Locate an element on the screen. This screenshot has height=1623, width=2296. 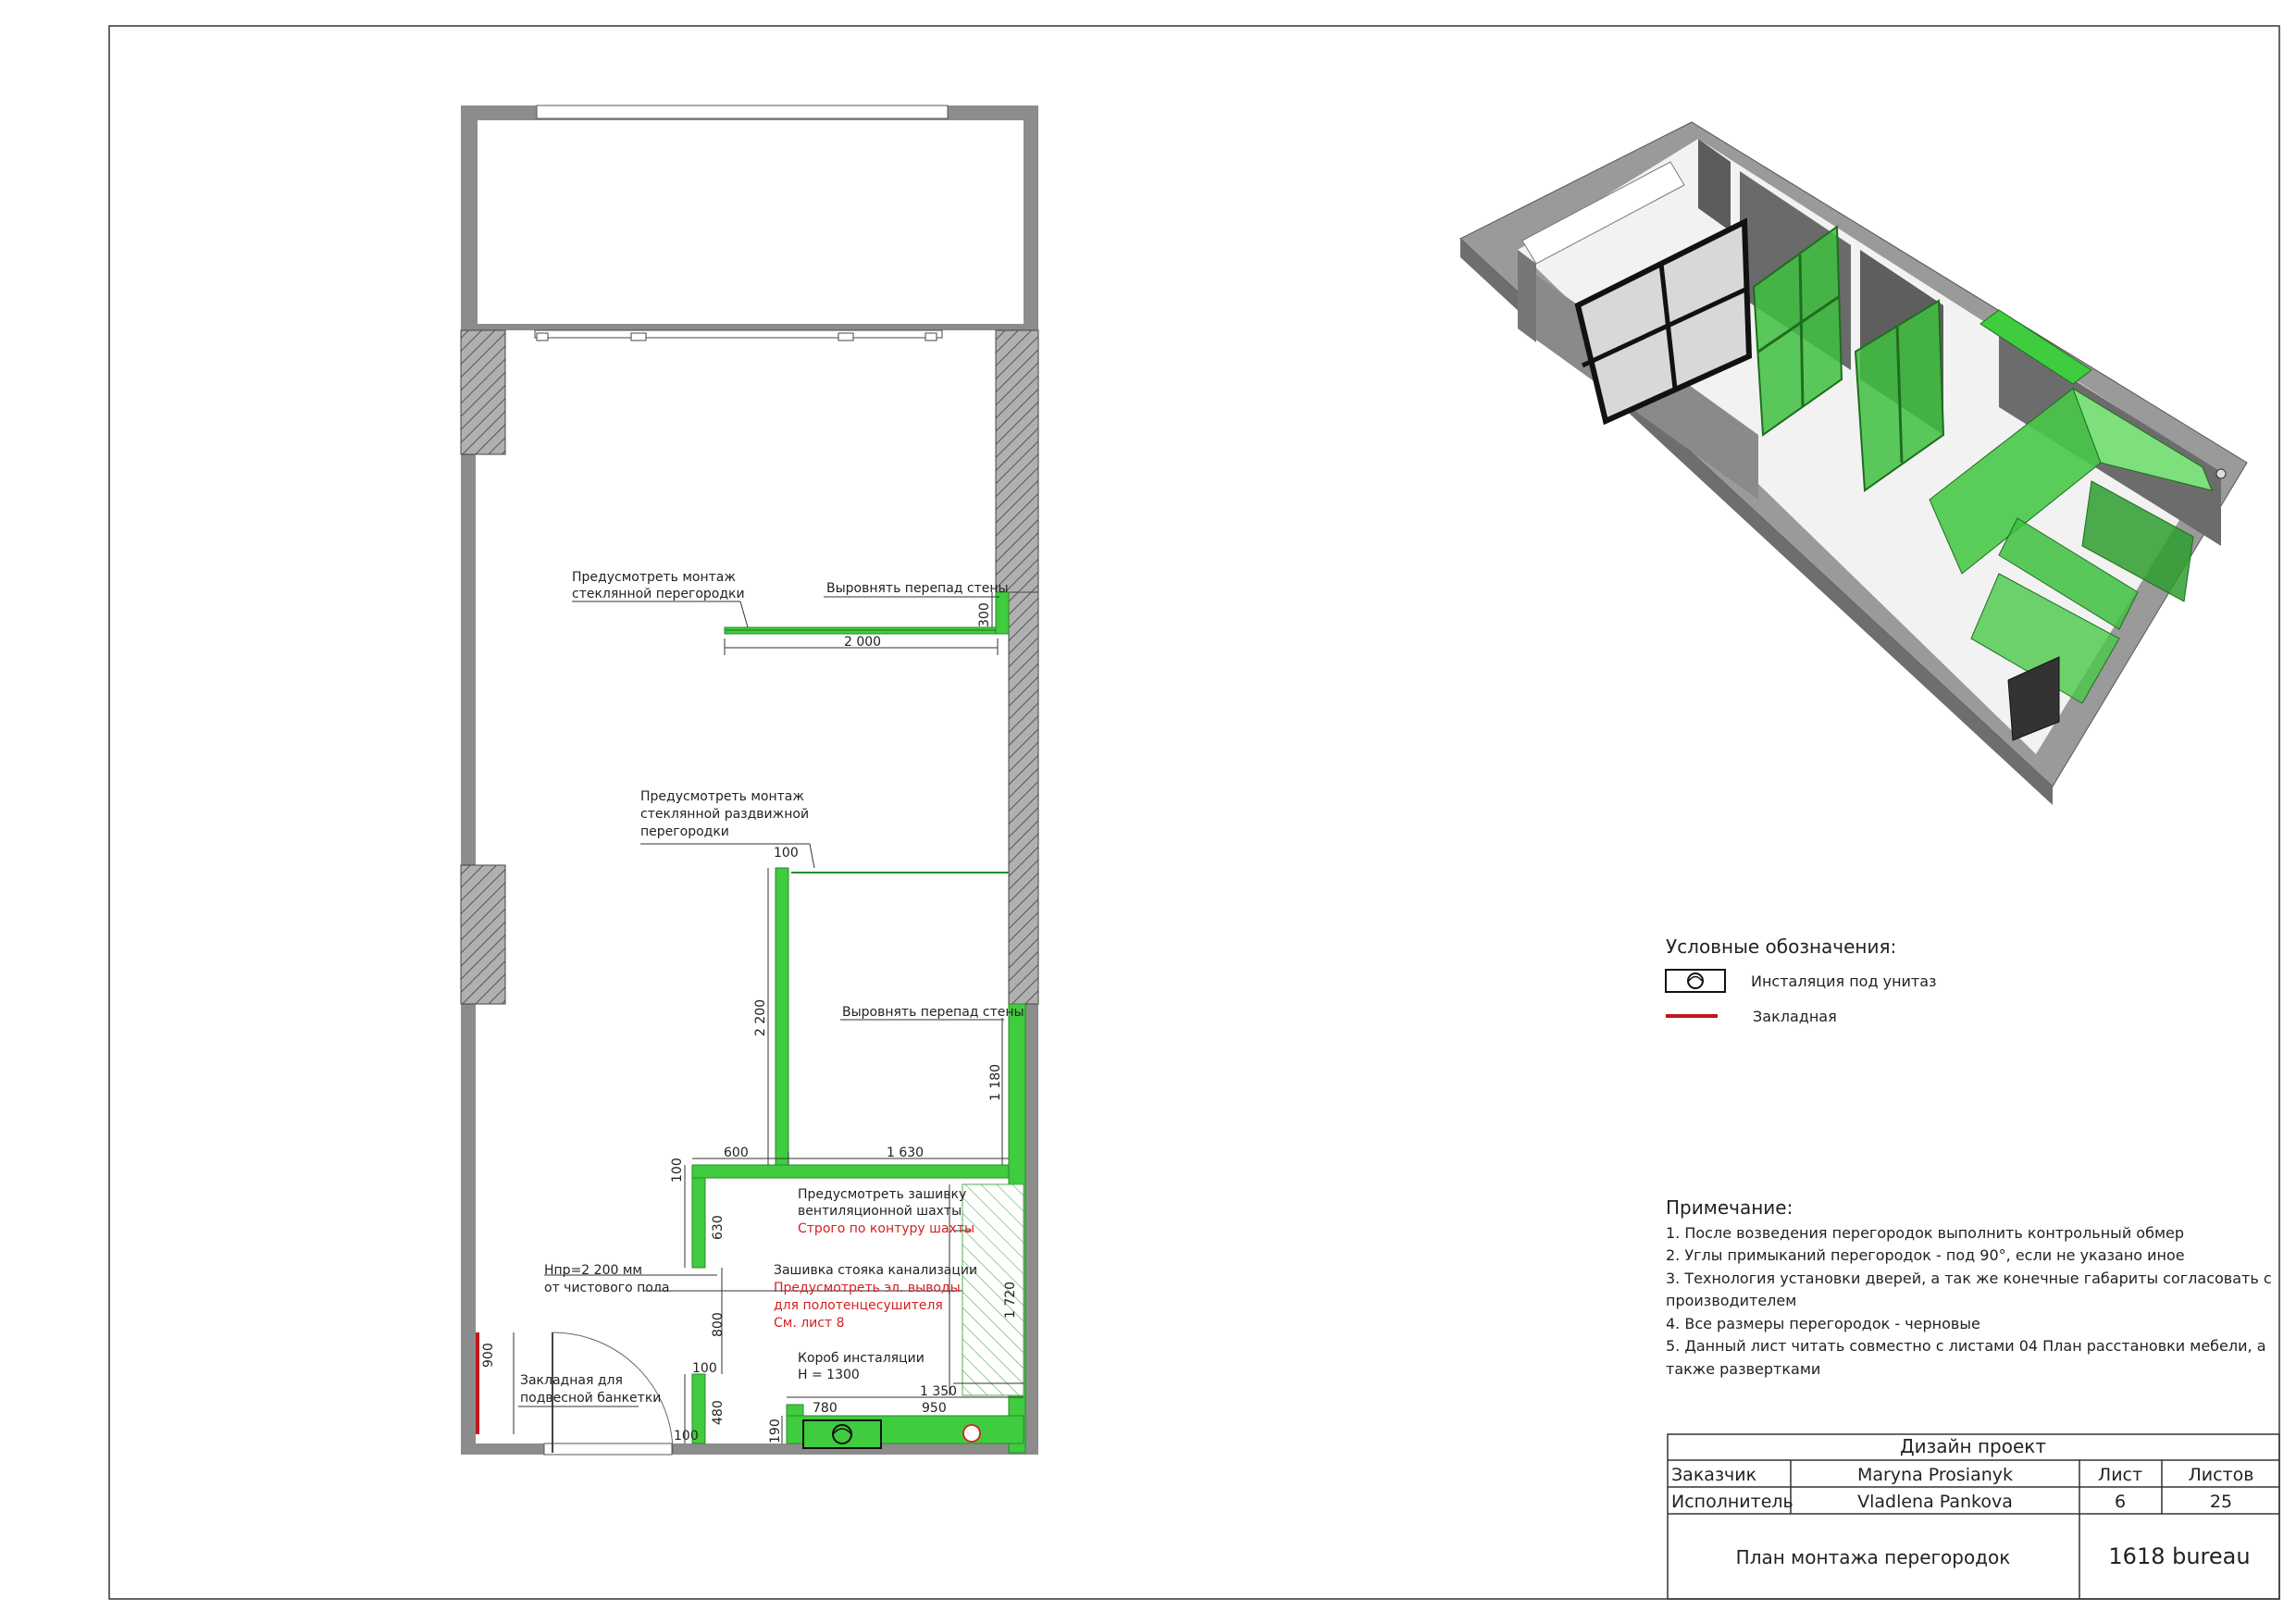
dim-100-left: 100 is located at coordinates (678, 1170).